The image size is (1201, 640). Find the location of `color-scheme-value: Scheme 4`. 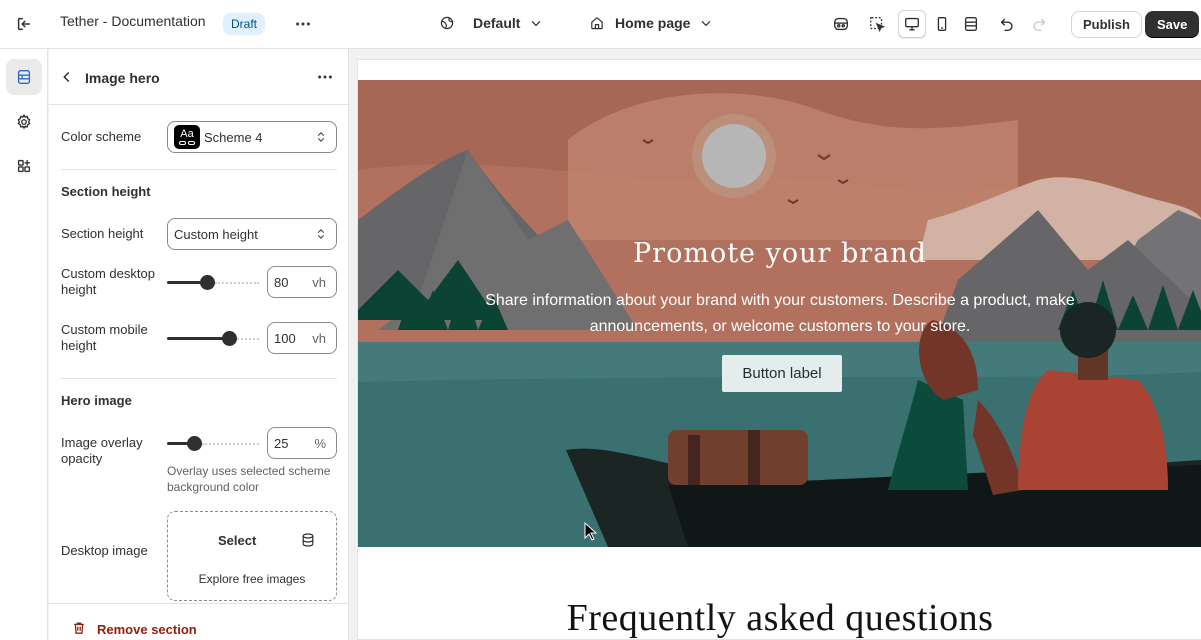

color-scheme-value: Scheme 4 is located at coordinates (233, 137).